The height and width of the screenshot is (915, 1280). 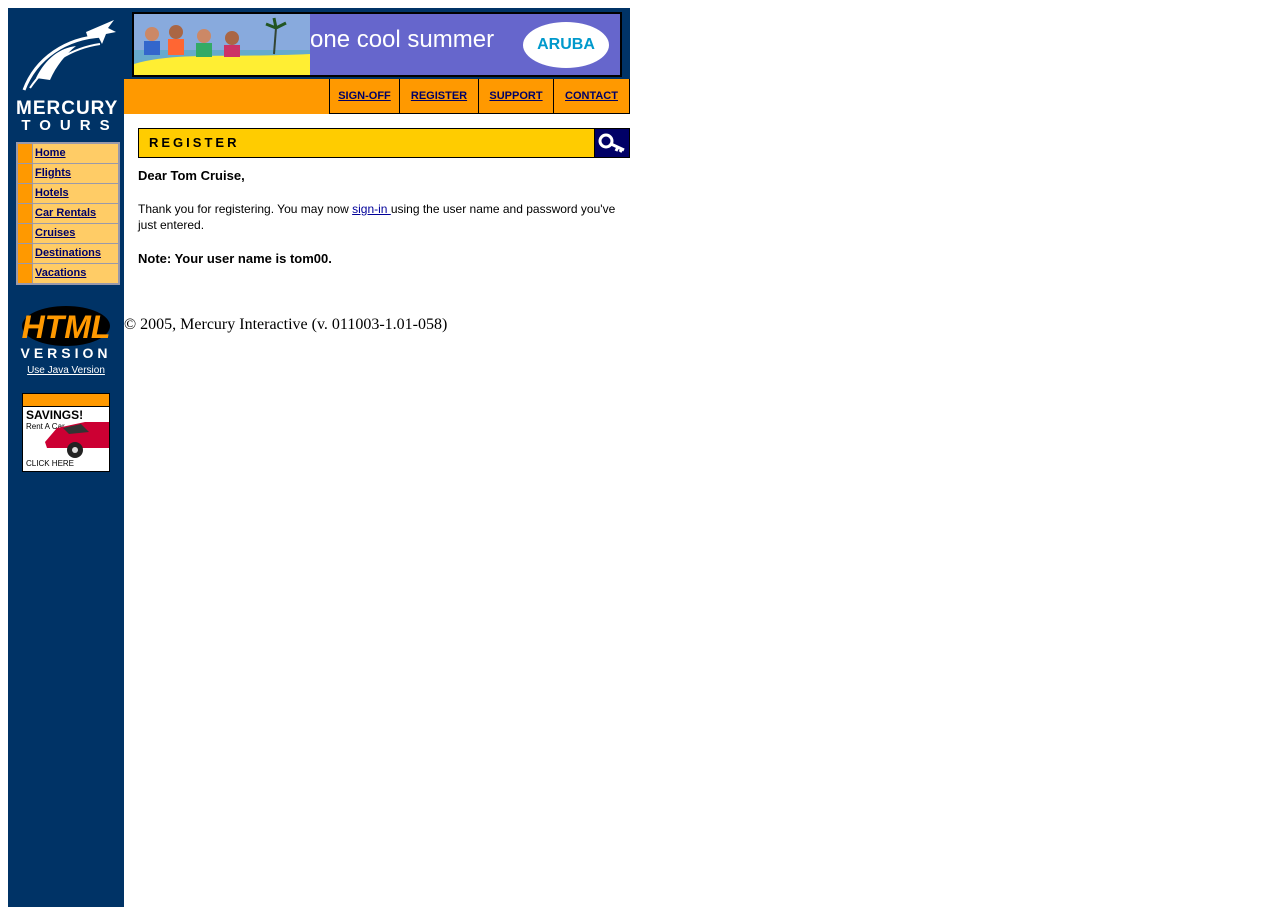 What do you see at coordinates (245, 209) in the screenshot?
I see `message-before: Thank you for registering. You may now` at bounding box center [245, 209].